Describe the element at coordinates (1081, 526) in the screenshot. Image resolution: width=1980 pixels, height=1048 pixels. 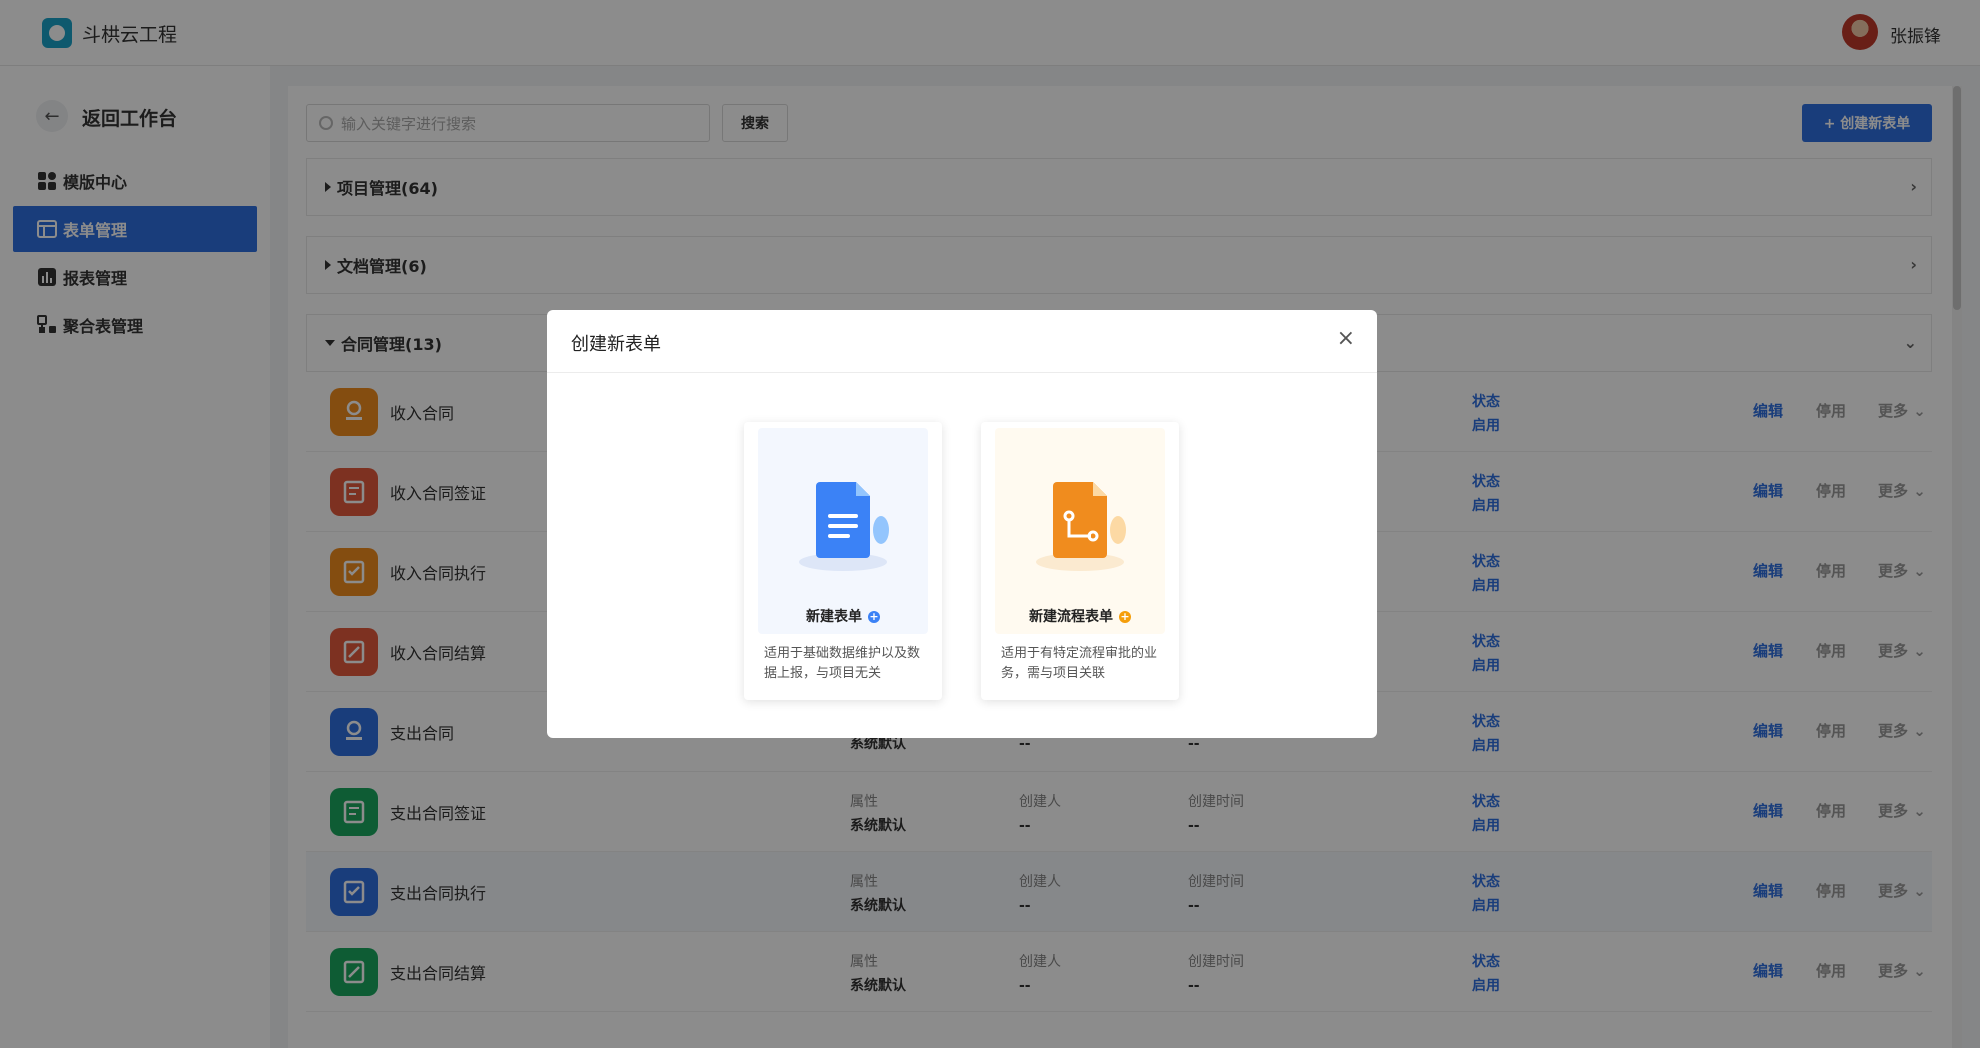
I see `flow-document-icon` at that location.